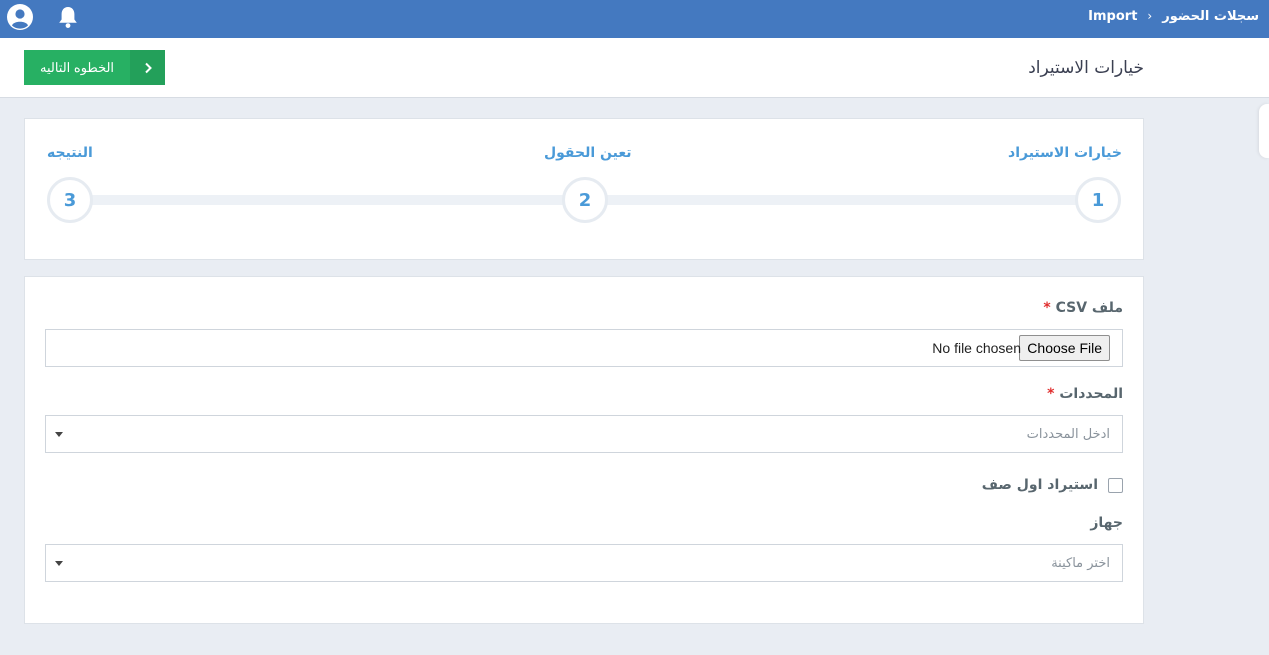 The height and width of the screenshot is (655, 1269). Describe the element at coordinates (1089, 308) in the screenshot. I see `csv-file-label-text: ملف CSV` at that location.